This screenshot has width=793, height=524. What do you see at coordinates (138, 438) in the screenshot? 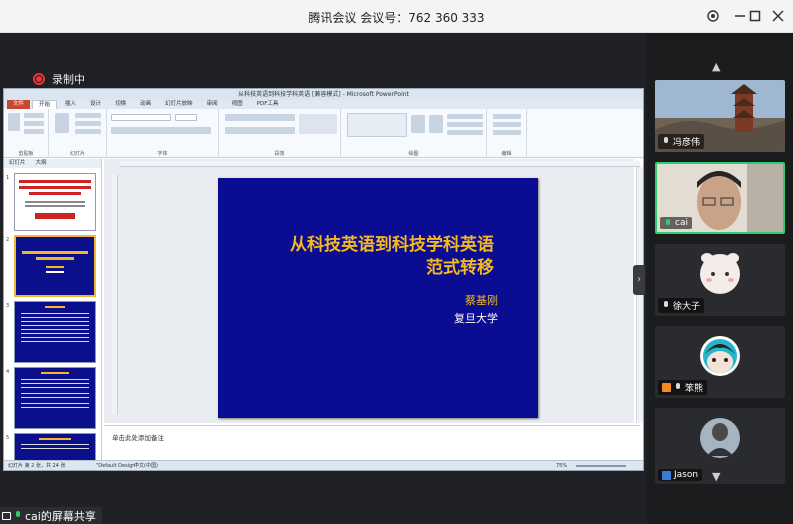
I see `notes-placeholder: 单击此处添加备注` at bounding box center [138, 438].